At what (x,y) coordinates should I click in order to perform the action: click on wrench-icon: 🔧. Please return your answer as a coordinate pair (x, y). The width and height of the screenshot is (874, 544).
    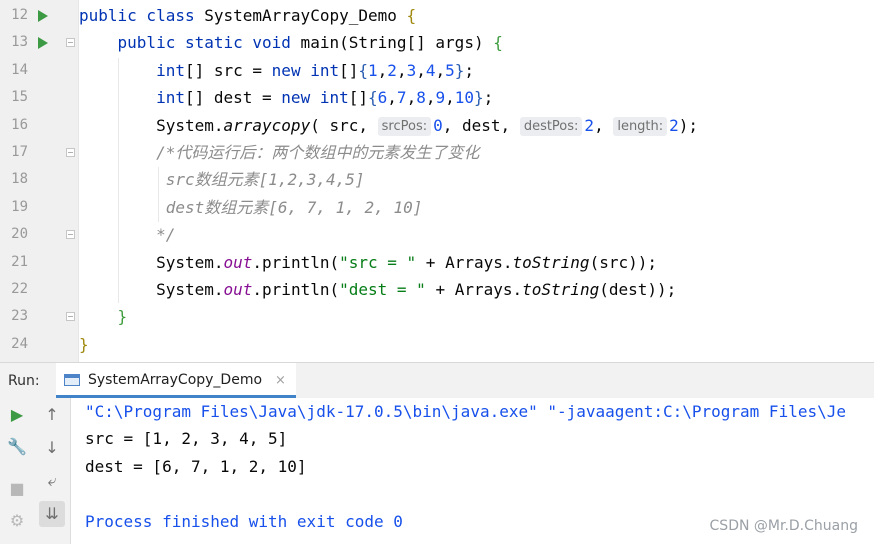
    Looking at the image, I should click on (17, 447).